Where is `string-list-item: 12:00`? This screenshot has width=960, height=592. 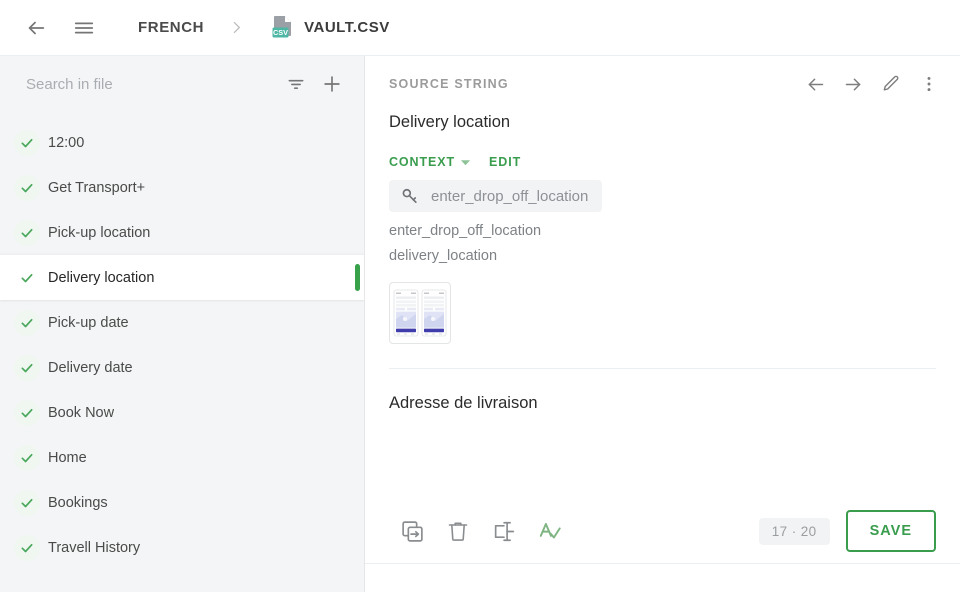 string-list-item: 12:00 is located at coordinates (182, 142).